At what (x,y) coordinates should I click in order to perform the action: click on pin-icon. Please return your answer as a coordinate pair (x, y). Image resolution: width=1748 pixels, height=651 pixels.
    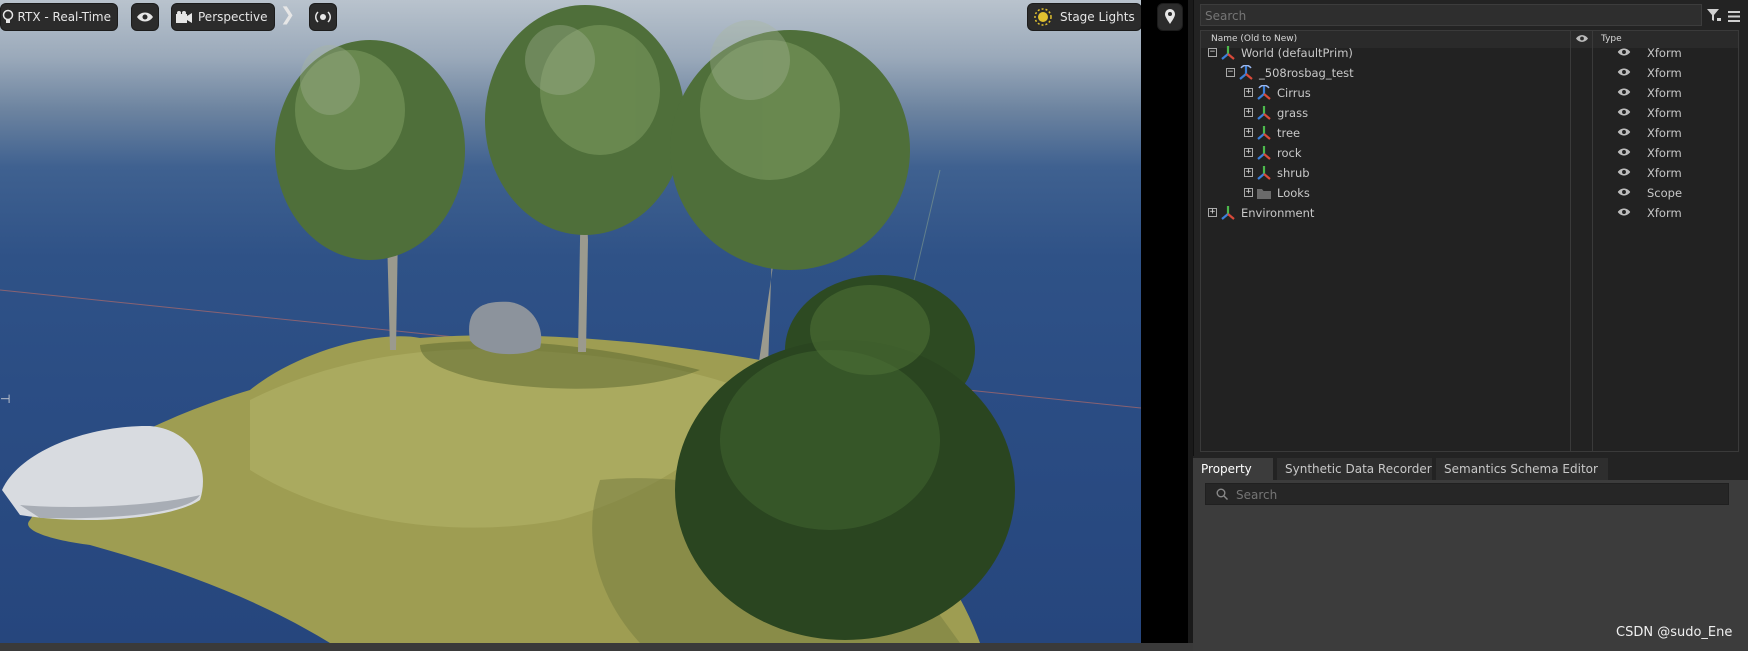
    Looking at the image, I should click on (1170, 17).